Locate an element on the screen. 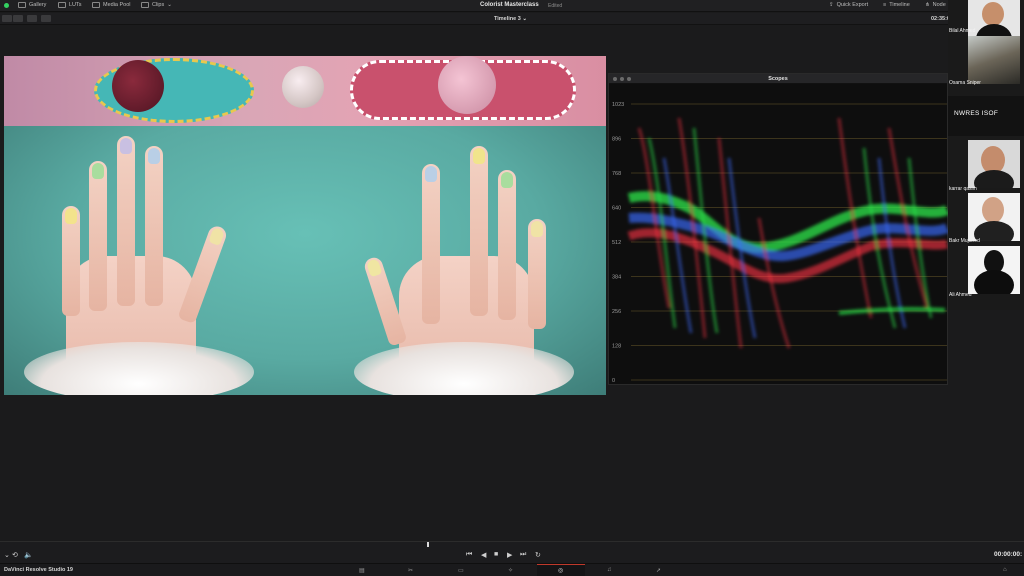  scope-scale-label: 1023 is located at coordinates (618, 105).